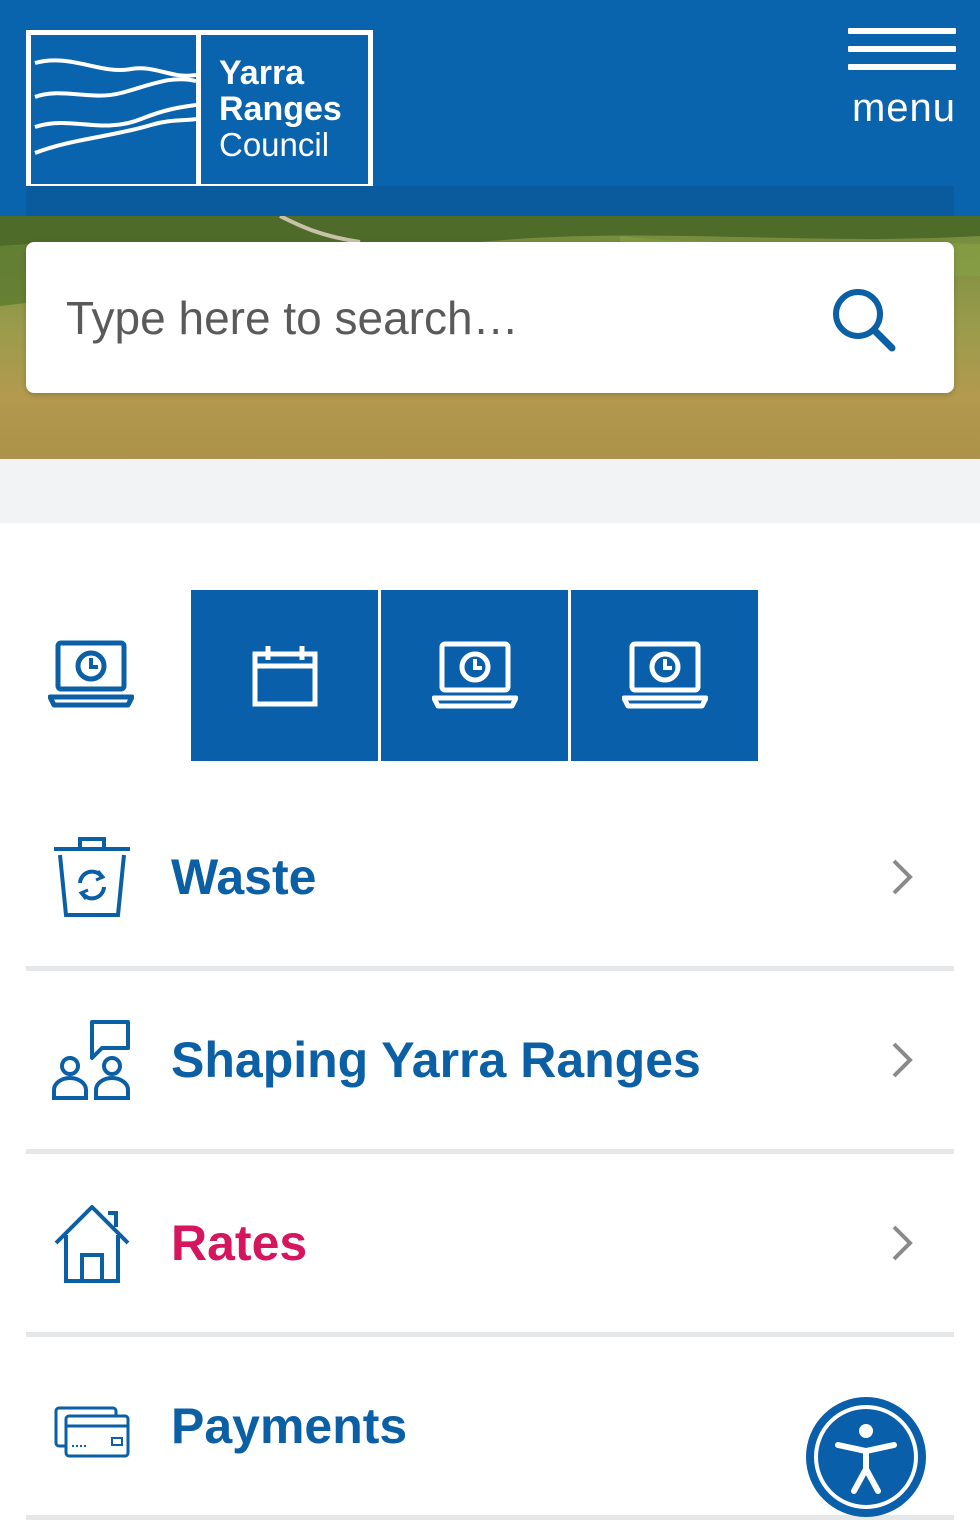 The image size is (980, 1537). I want to click on quick-link-tiles, so click(474, 675).